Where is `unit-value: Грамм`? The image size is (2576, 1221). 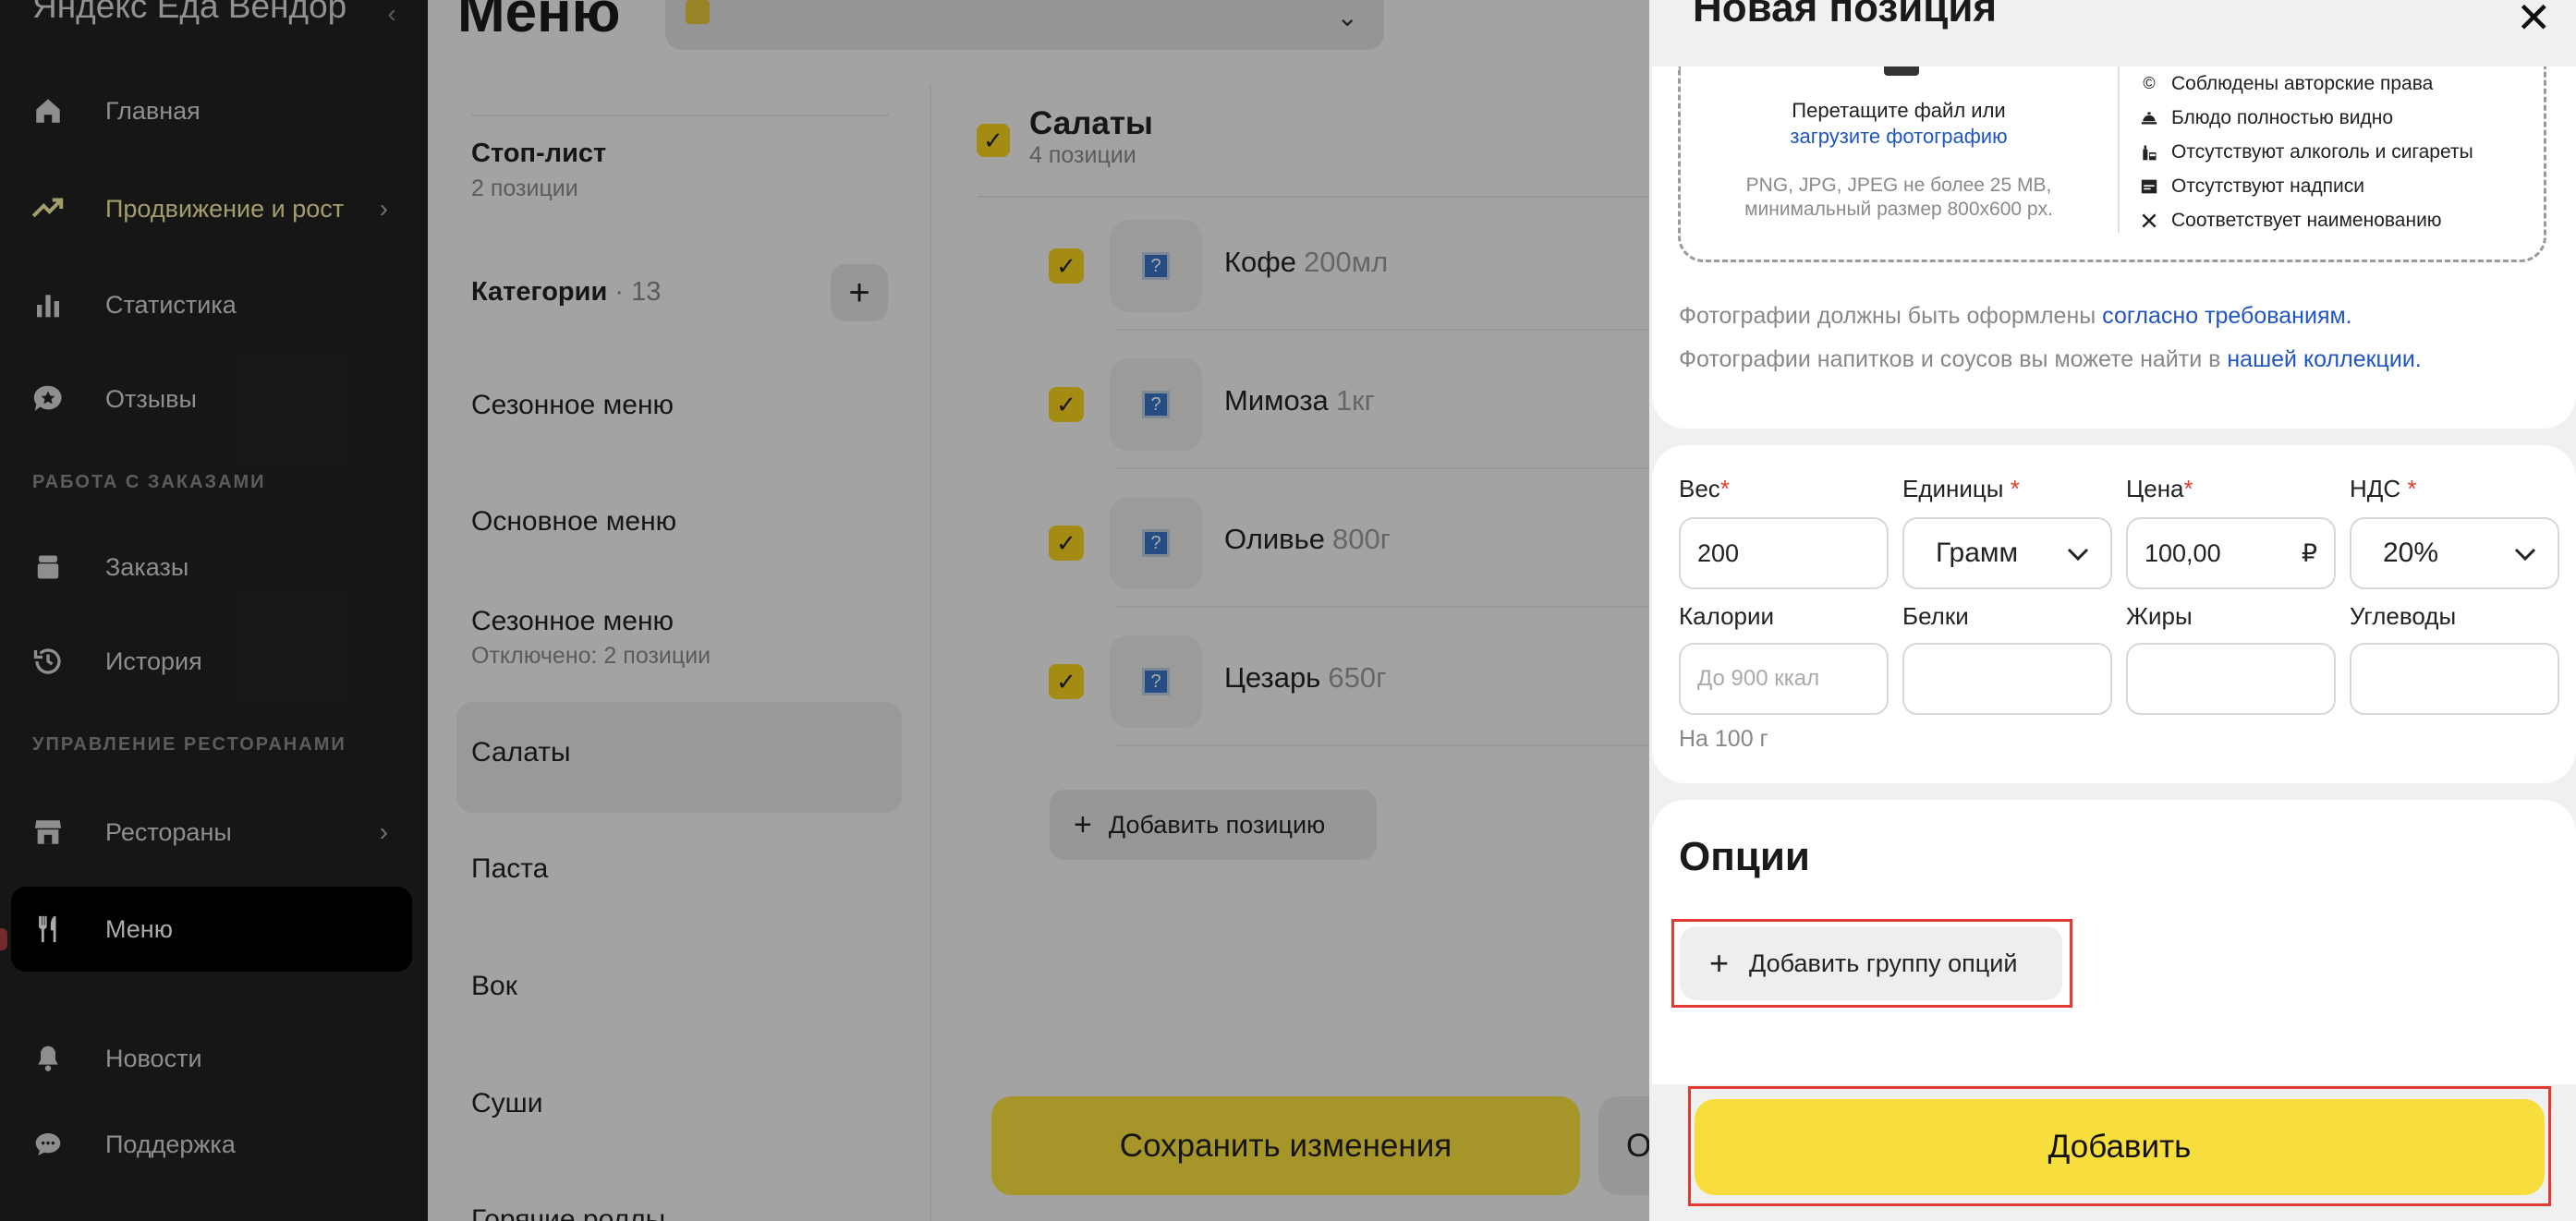 unit-value: Грамм is located at coordinates (1978, 553).